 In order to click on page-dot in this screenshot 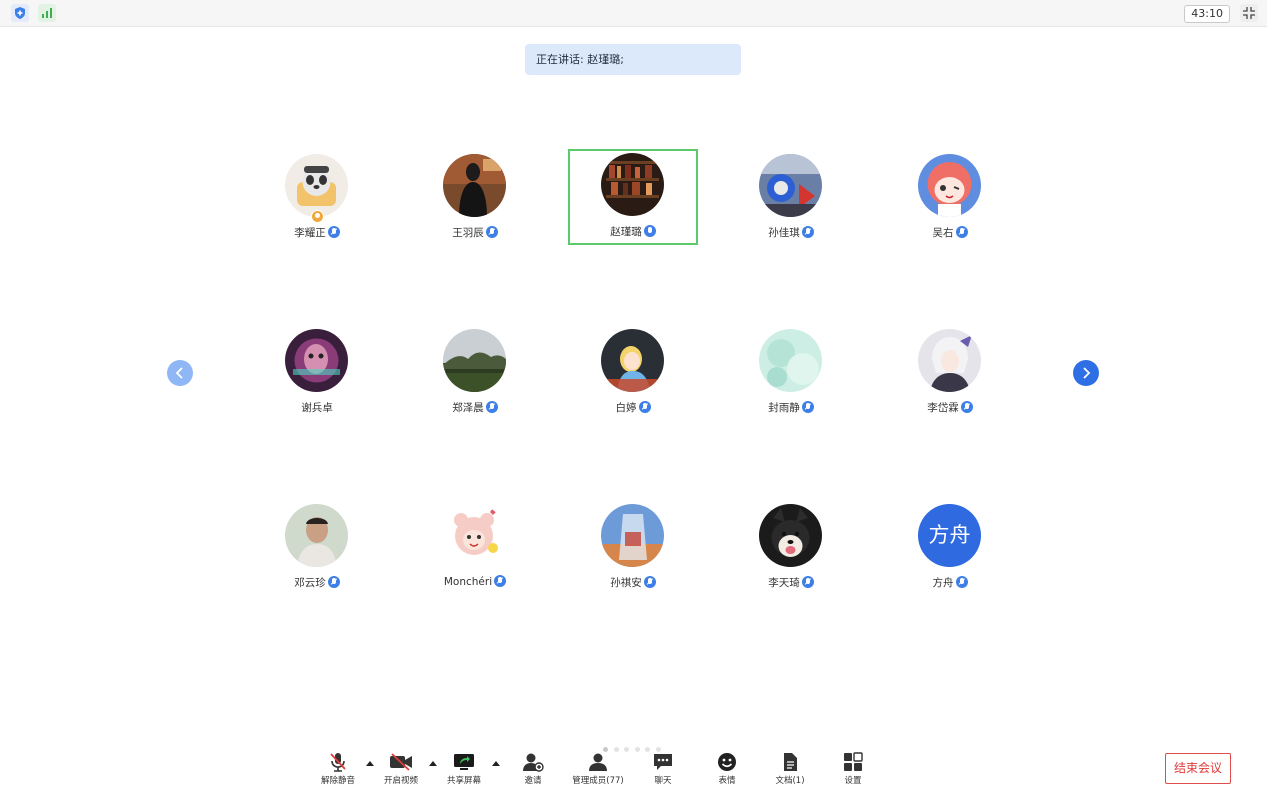, I will do `click(637, 749)`.